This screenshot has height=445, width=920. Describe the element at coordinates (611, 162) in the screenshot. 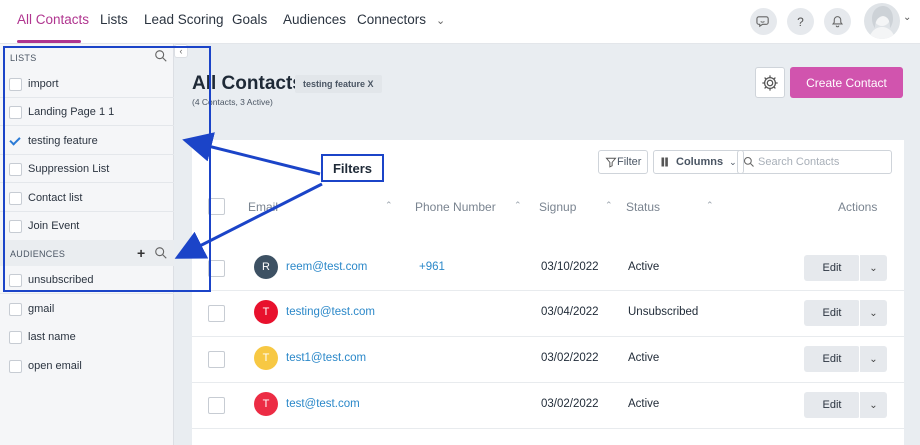

I see `filter-icon` at that location.